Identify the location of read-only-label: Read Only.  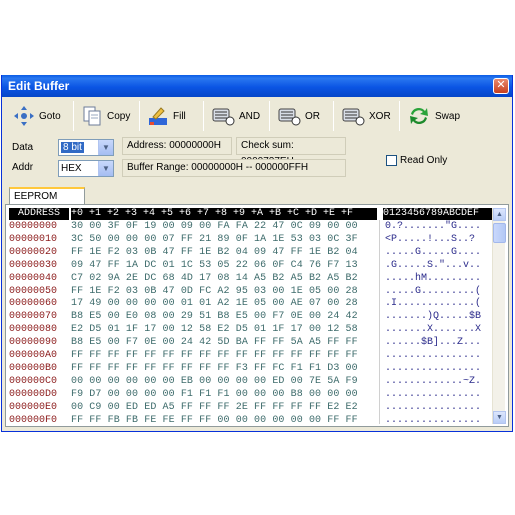
(424, 160).